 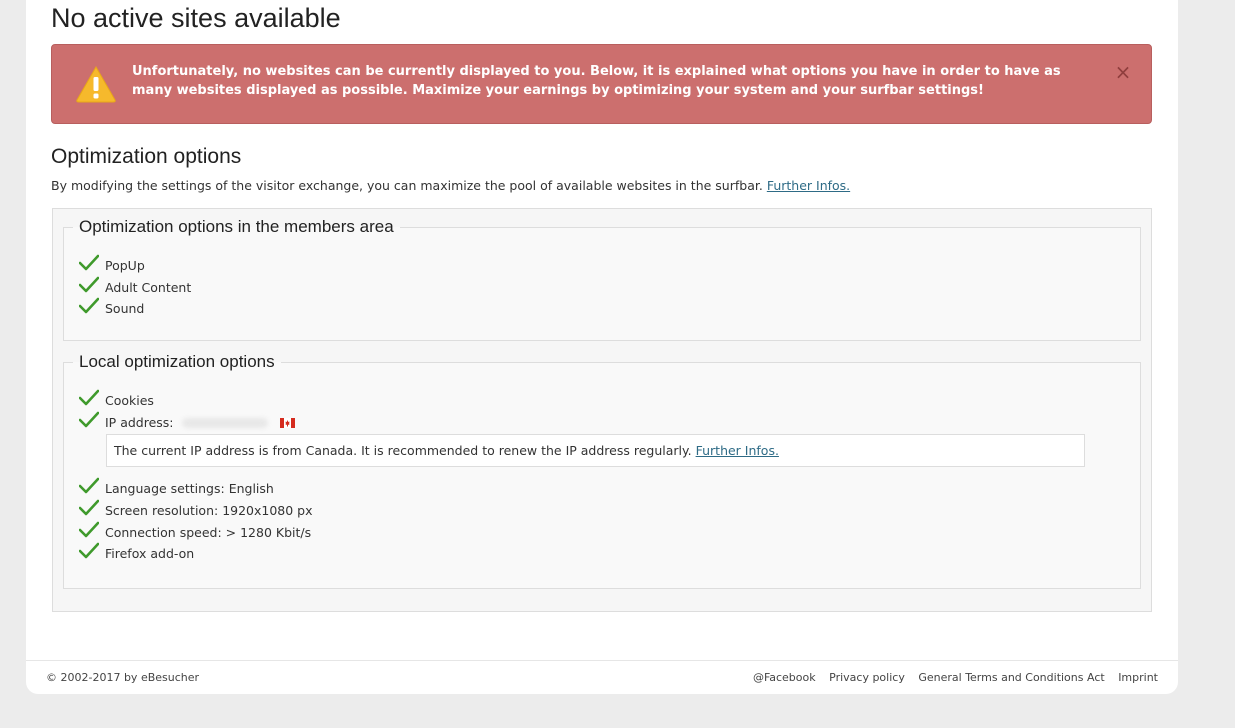 I want to click on copyright: © 2002-2017 by eBesucher, so click(x=123, y=677).